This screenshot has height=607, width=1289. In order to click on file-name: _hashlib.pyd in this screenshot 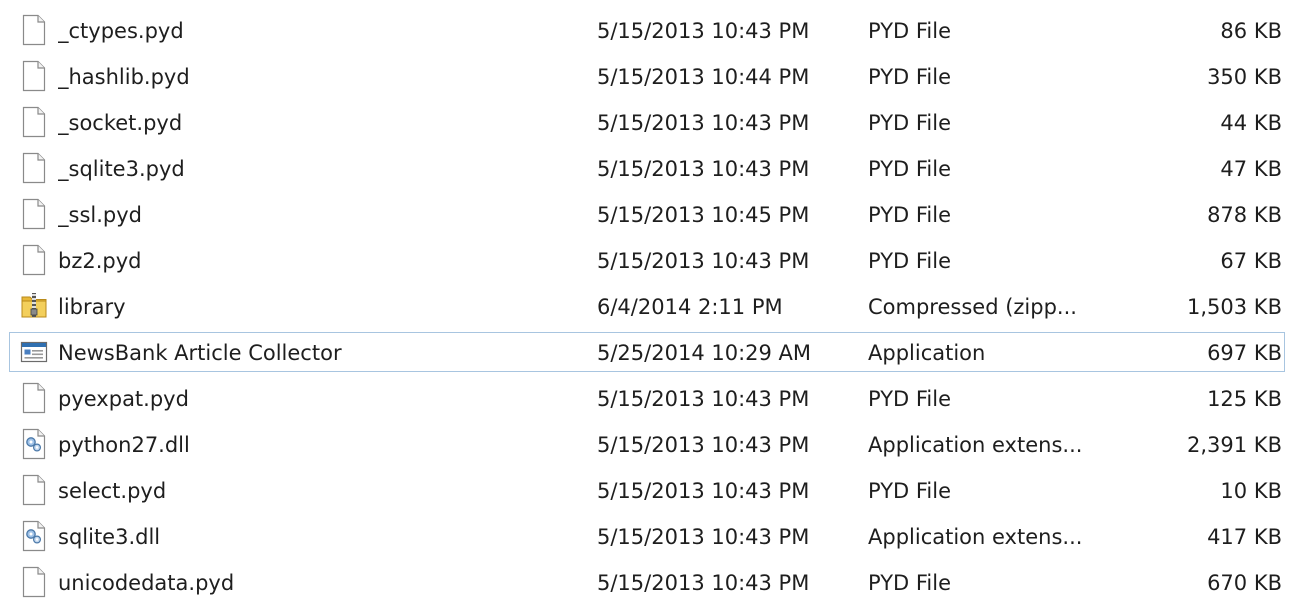, I will do `click(124, 77)`.